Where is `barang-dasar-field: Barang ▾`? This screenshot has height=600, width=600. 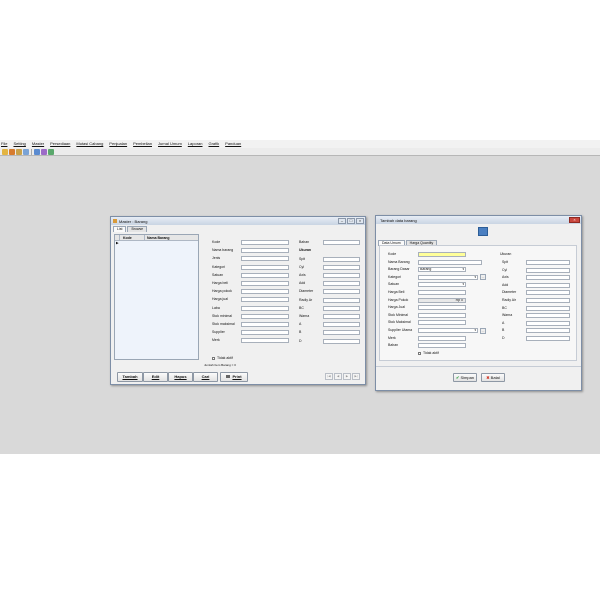
barang-dasar-field: Barang ▾ is located at coordinates (442, 270).